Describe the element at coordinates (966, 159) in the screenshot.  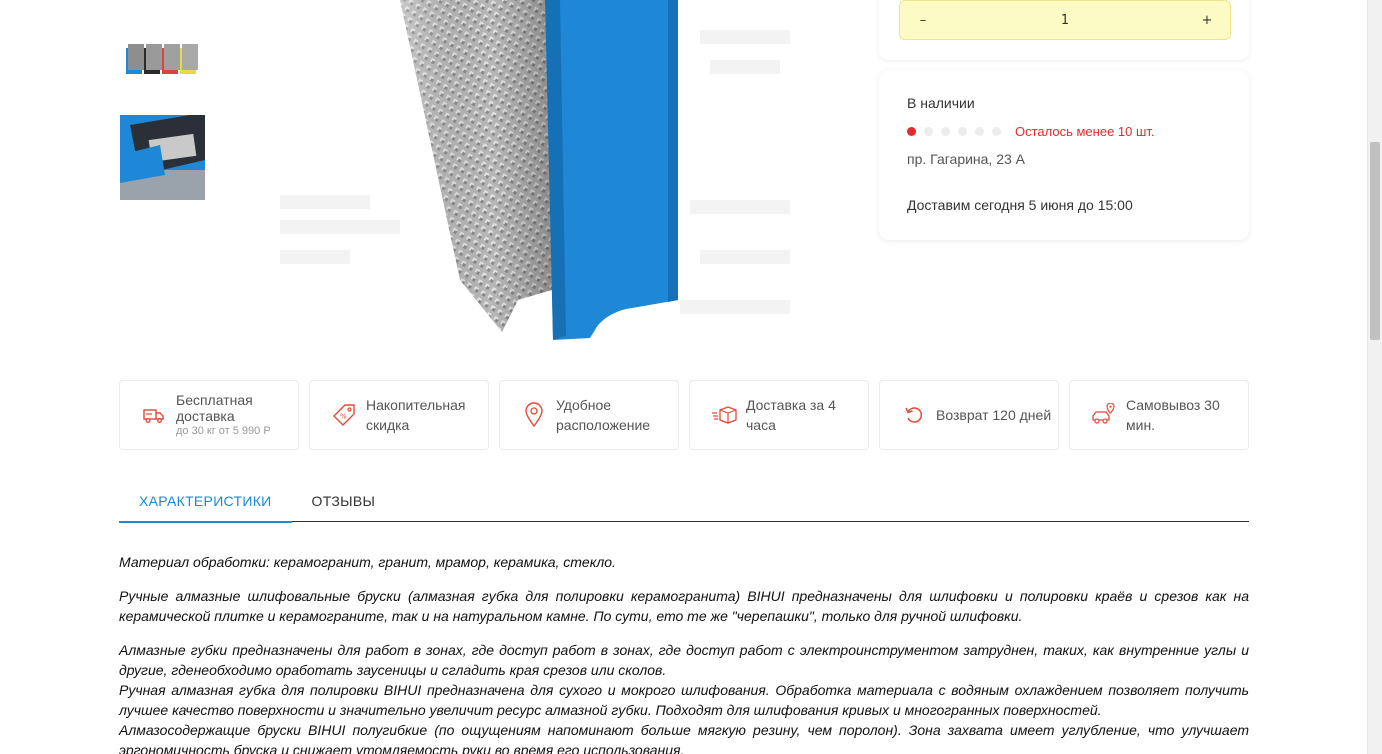
I see `store-address: пр. Гагарина, 23 А` at that location.